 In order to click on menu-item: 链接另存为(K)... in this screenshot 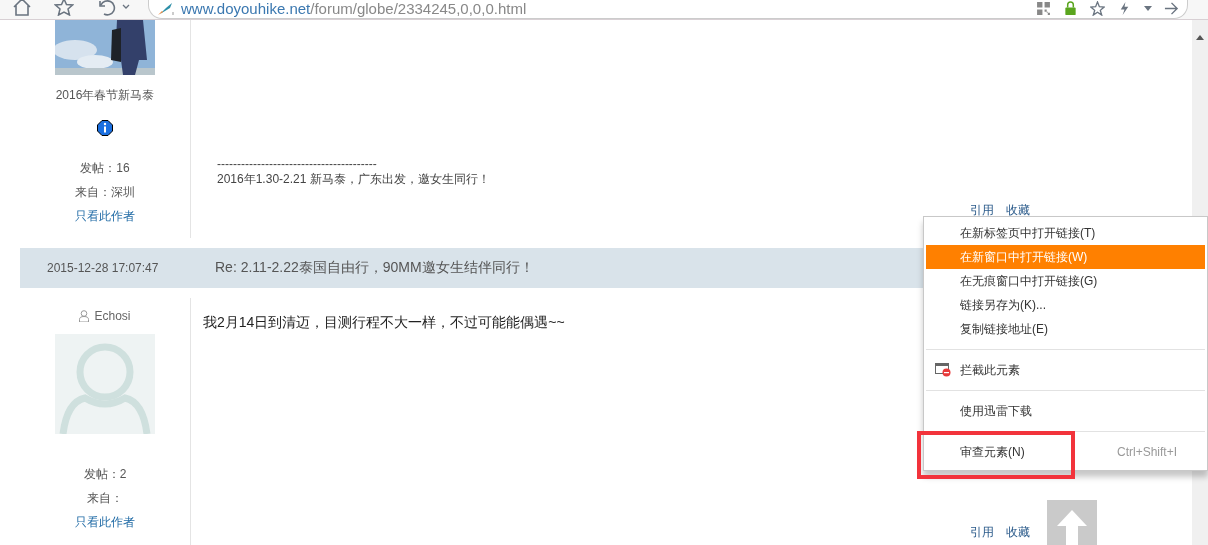, I will do `click(1065, 305)`.